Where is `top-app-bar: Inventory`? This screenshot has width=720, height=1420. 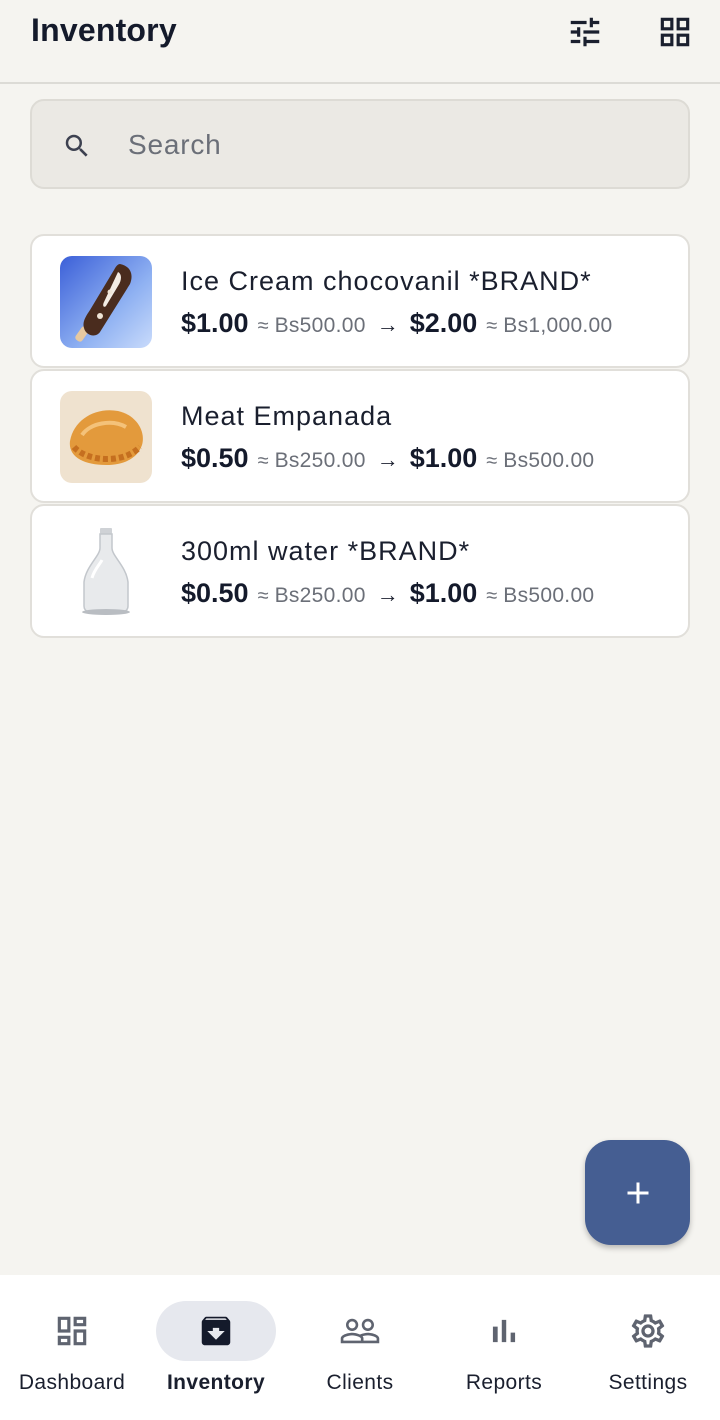
top-app-bar: Inventory is located at coordinates (360, 42).